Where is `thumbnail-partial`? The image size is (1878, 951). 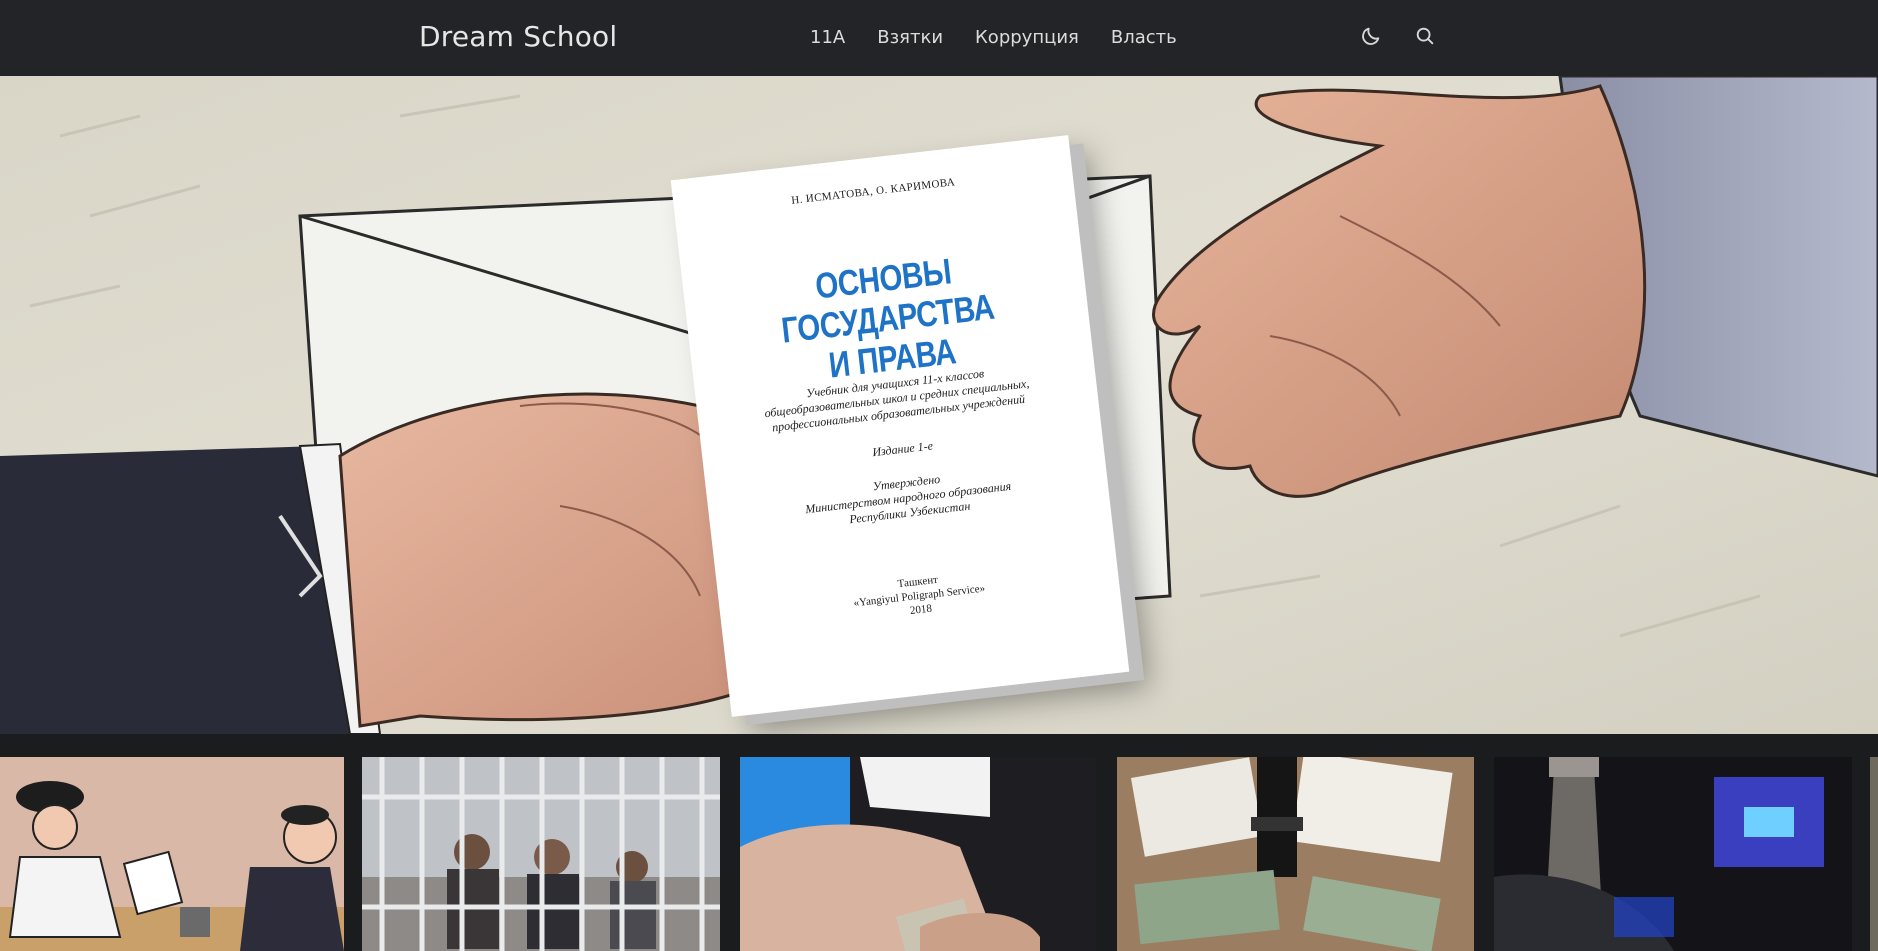 thumbnail-partial is located at coordinates (1874, 854).